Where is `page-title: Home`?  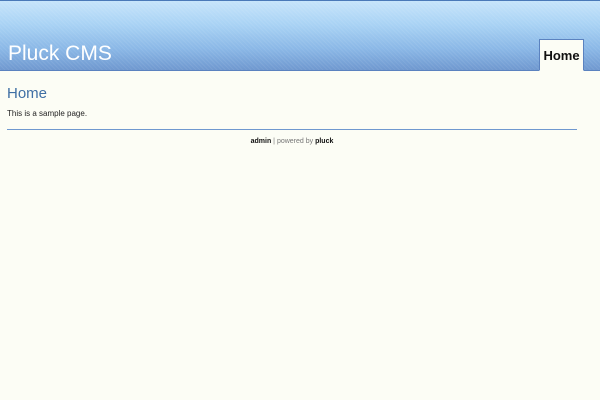
page-title: Home is located at coordinates (27, 93).